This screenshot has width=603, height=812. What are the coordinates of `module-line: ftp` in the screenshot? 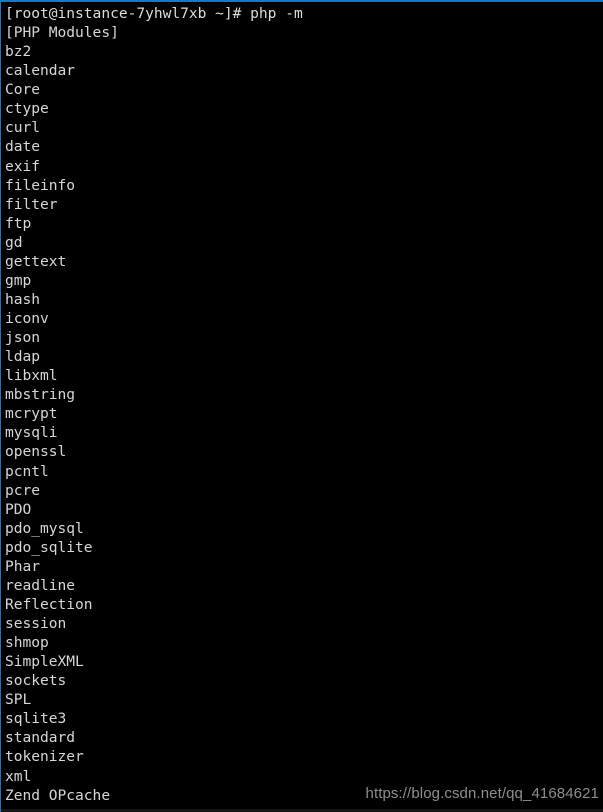 It's located at (18, 223).